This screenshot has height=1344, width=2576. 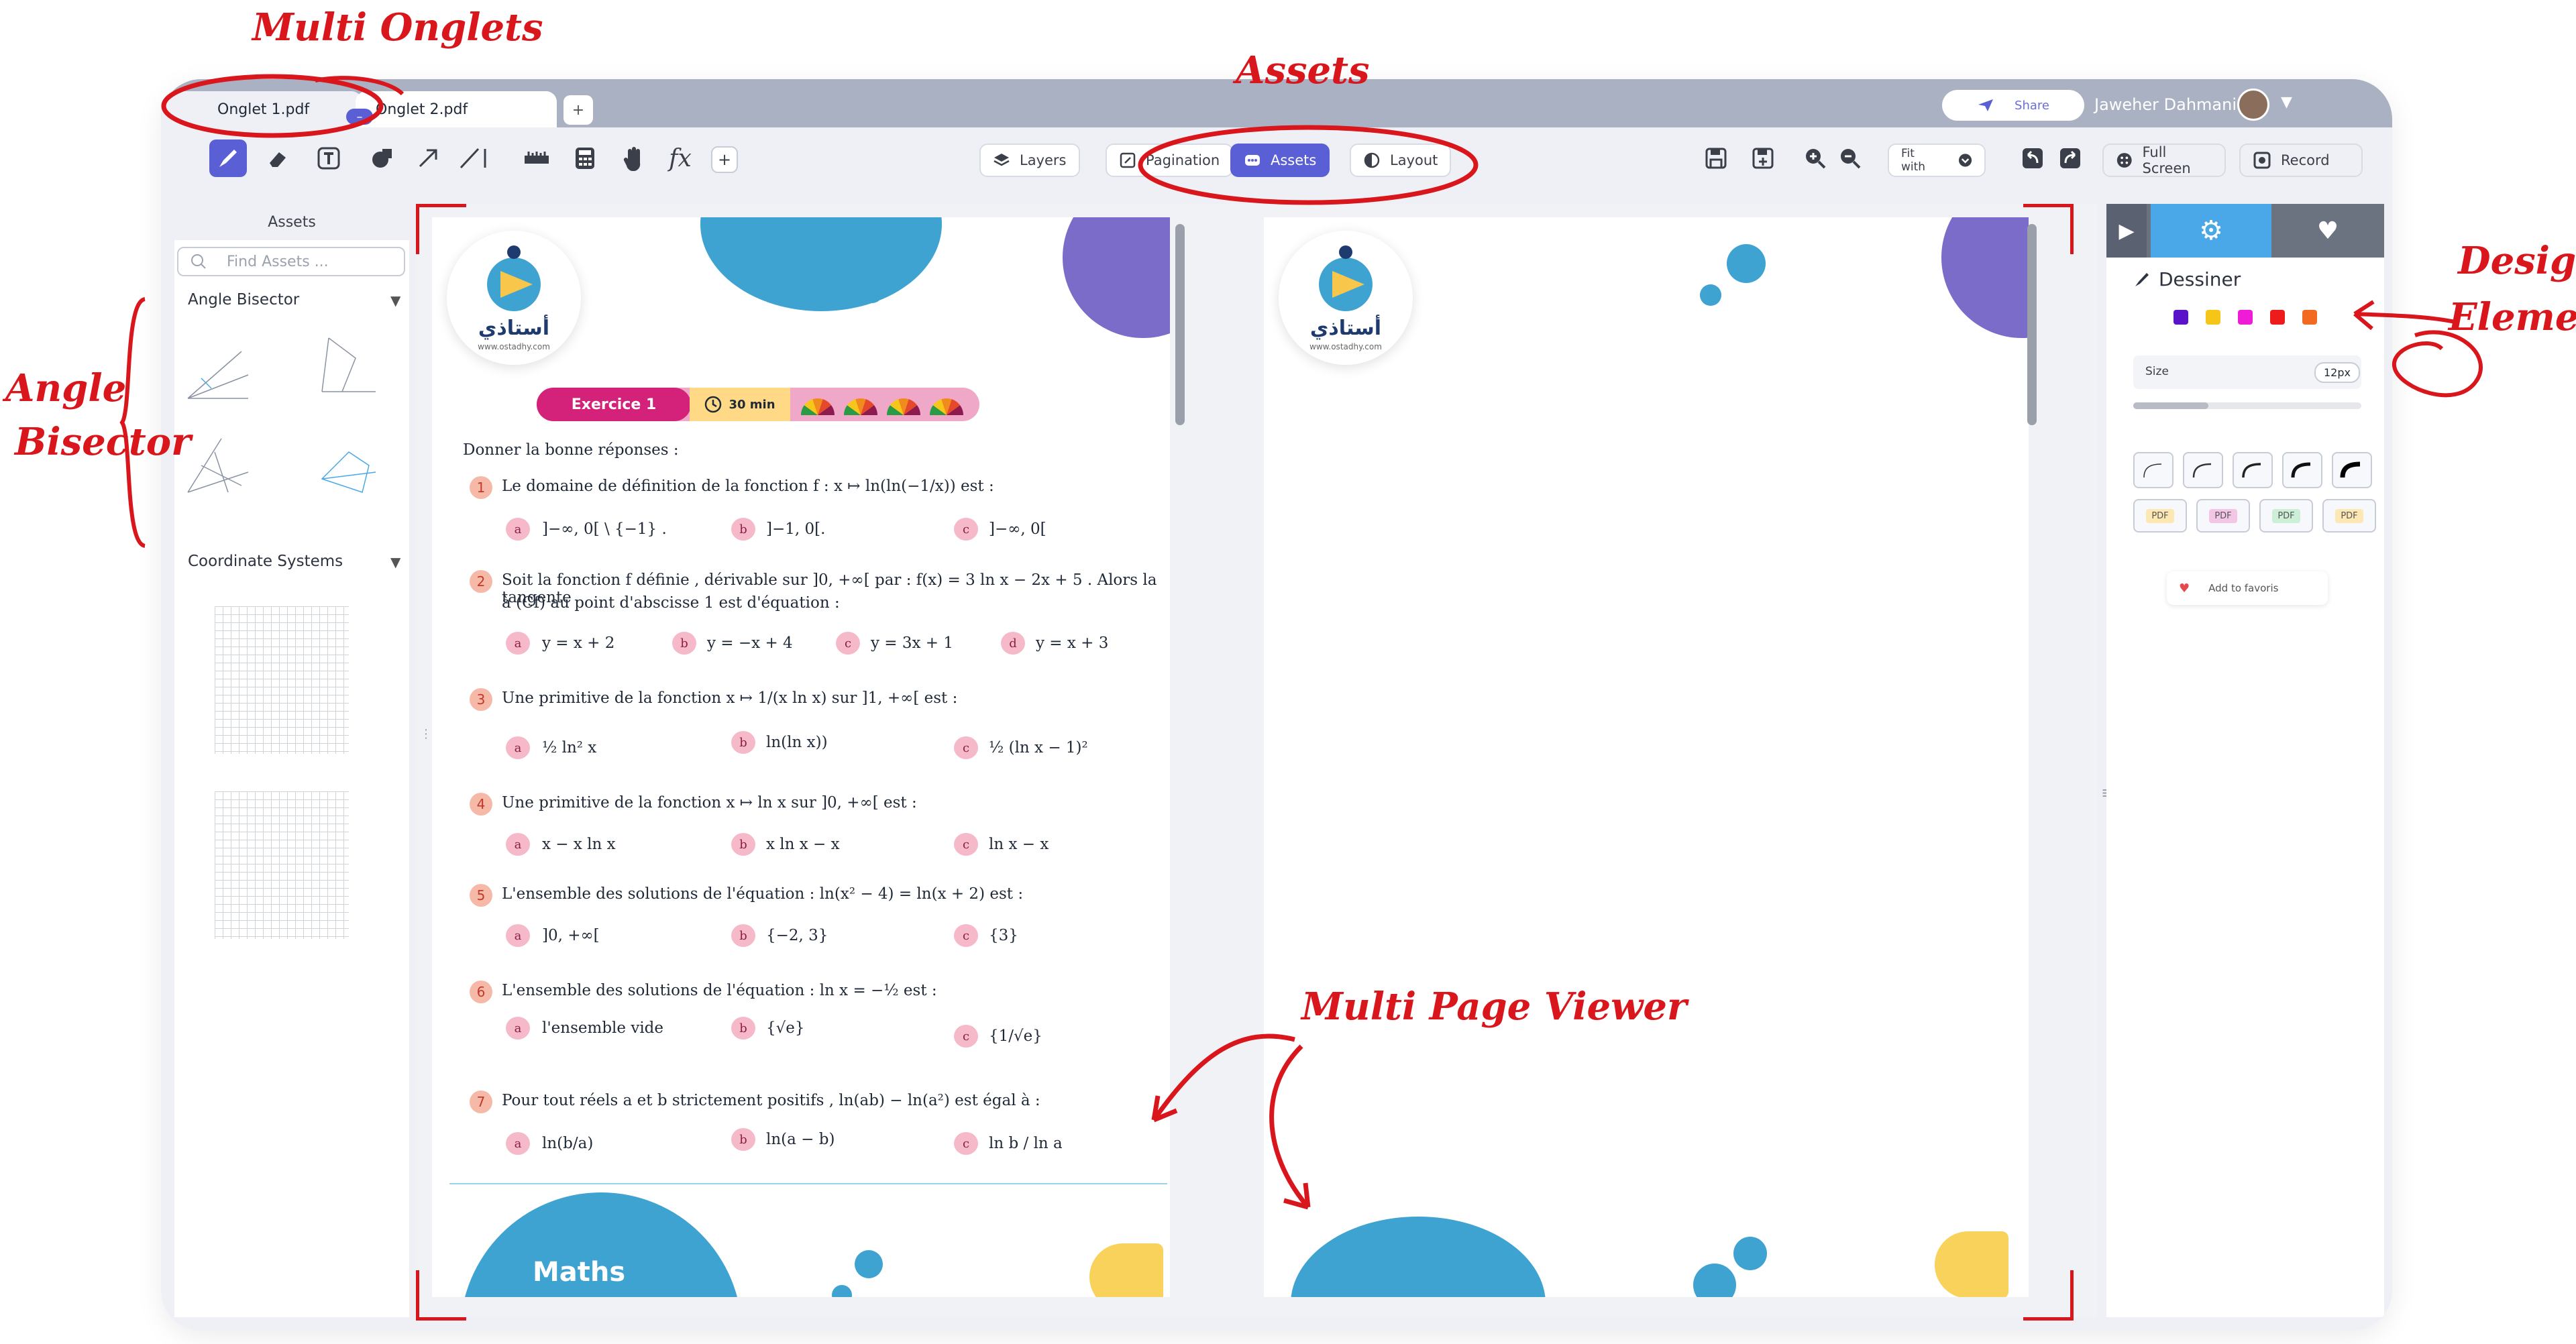 What do you see at coordinates (578, 643) in the screenshot?
I see `option-text: y = x + 2` at bounding box center [578, 643].